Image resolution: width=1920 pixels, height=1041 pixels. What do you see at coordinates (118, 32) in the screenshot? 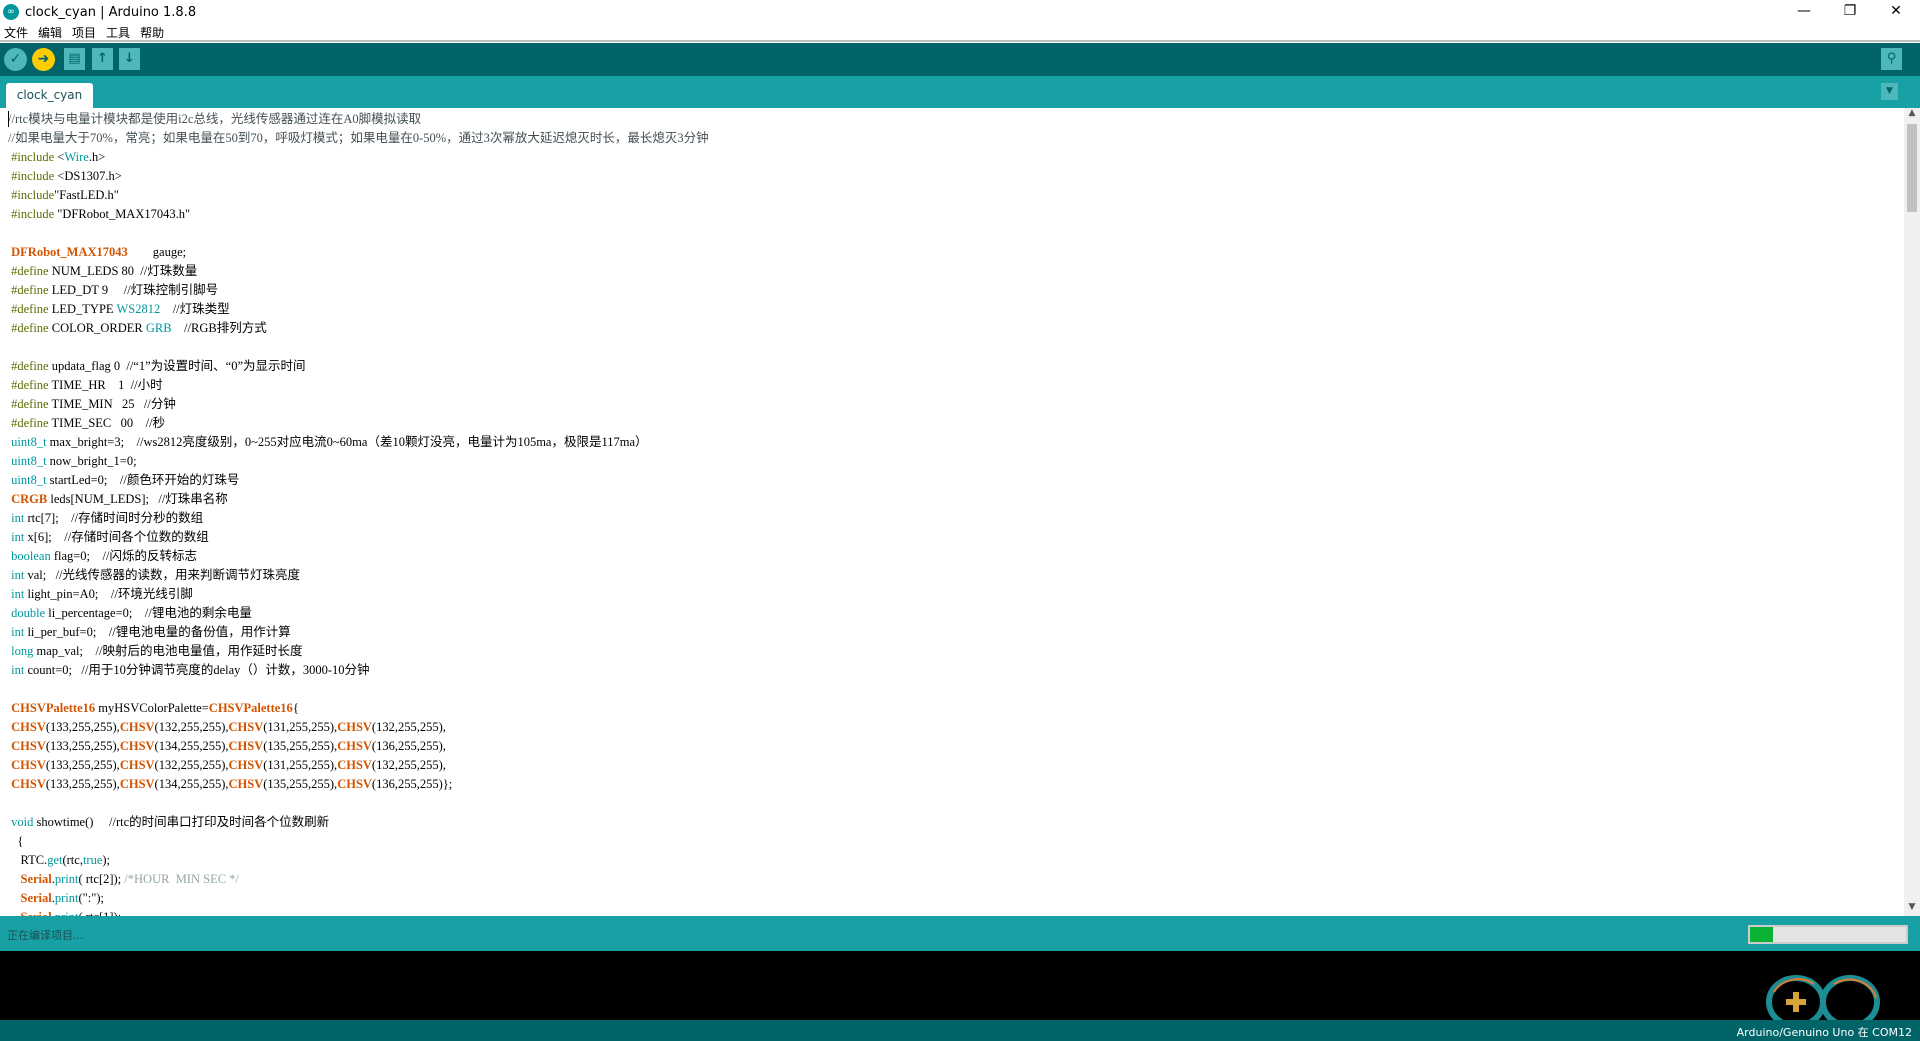
I see `menu-tools: 工具` at bounding box center [118, 32].